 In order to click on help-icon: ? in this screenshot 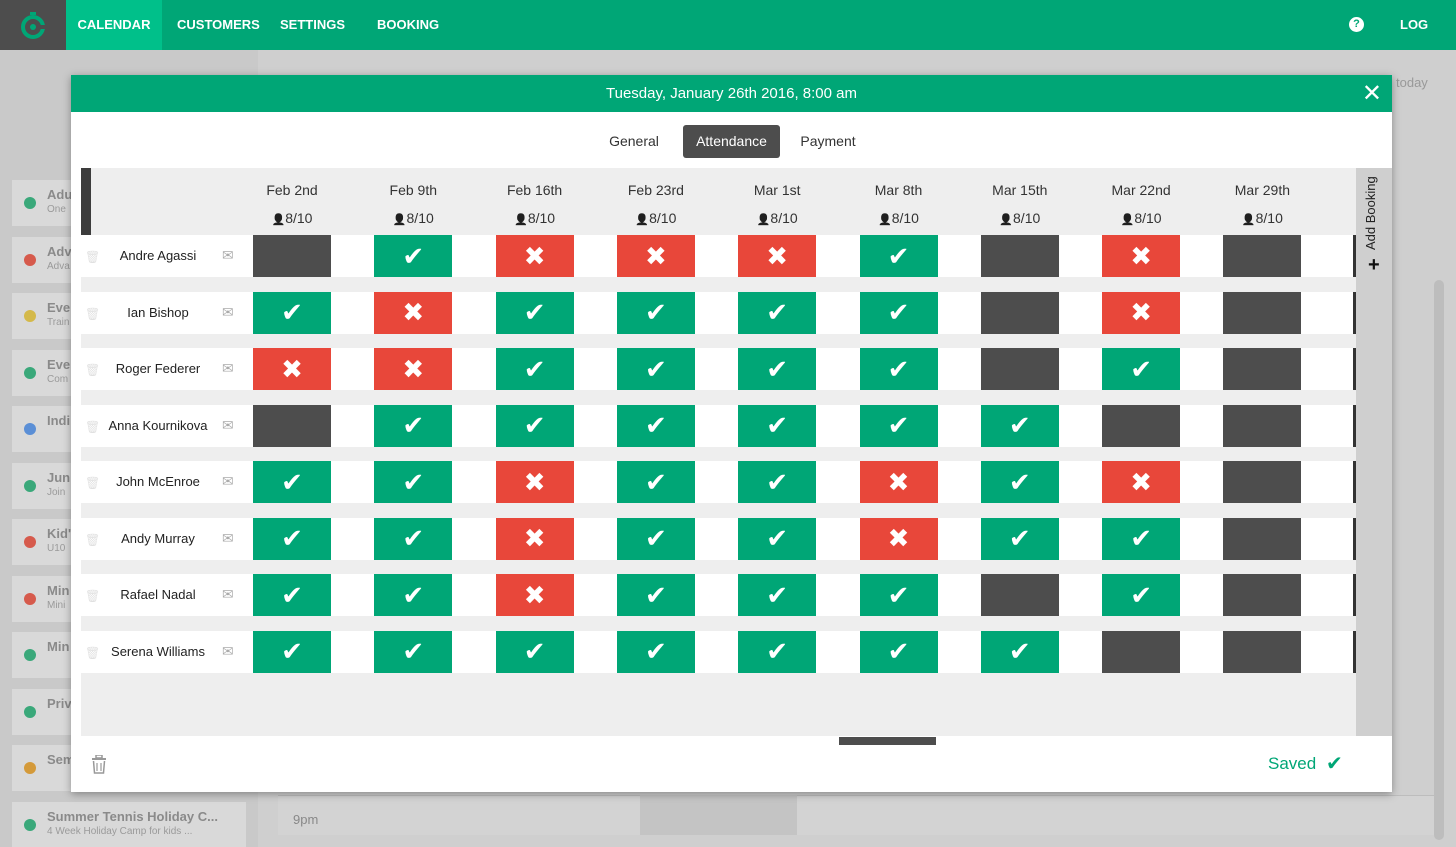, I will do `click(1356, 24)`.